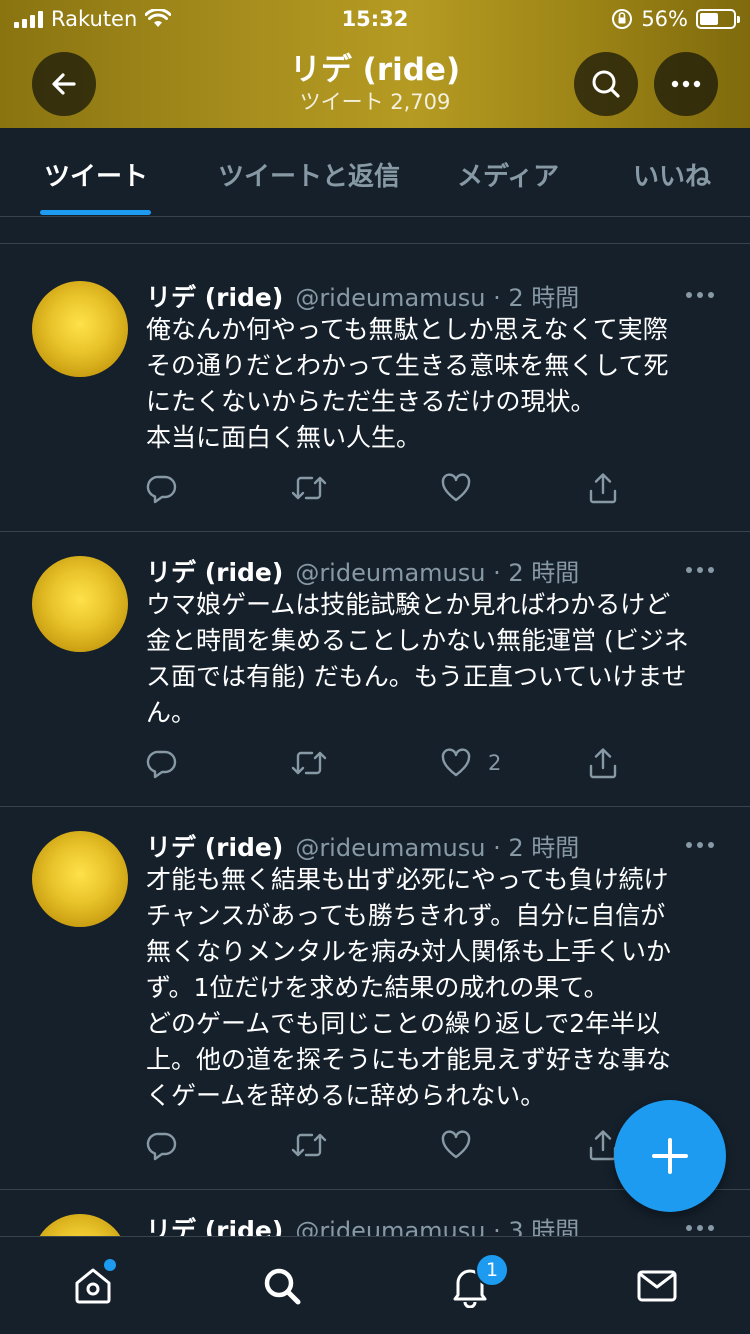 This screenshot has height=1334, width=750. What do you see at coordinates (492, 1270) in the screenshot?
I see `notifications-badge: 1` at bounding box center [492, 1270].